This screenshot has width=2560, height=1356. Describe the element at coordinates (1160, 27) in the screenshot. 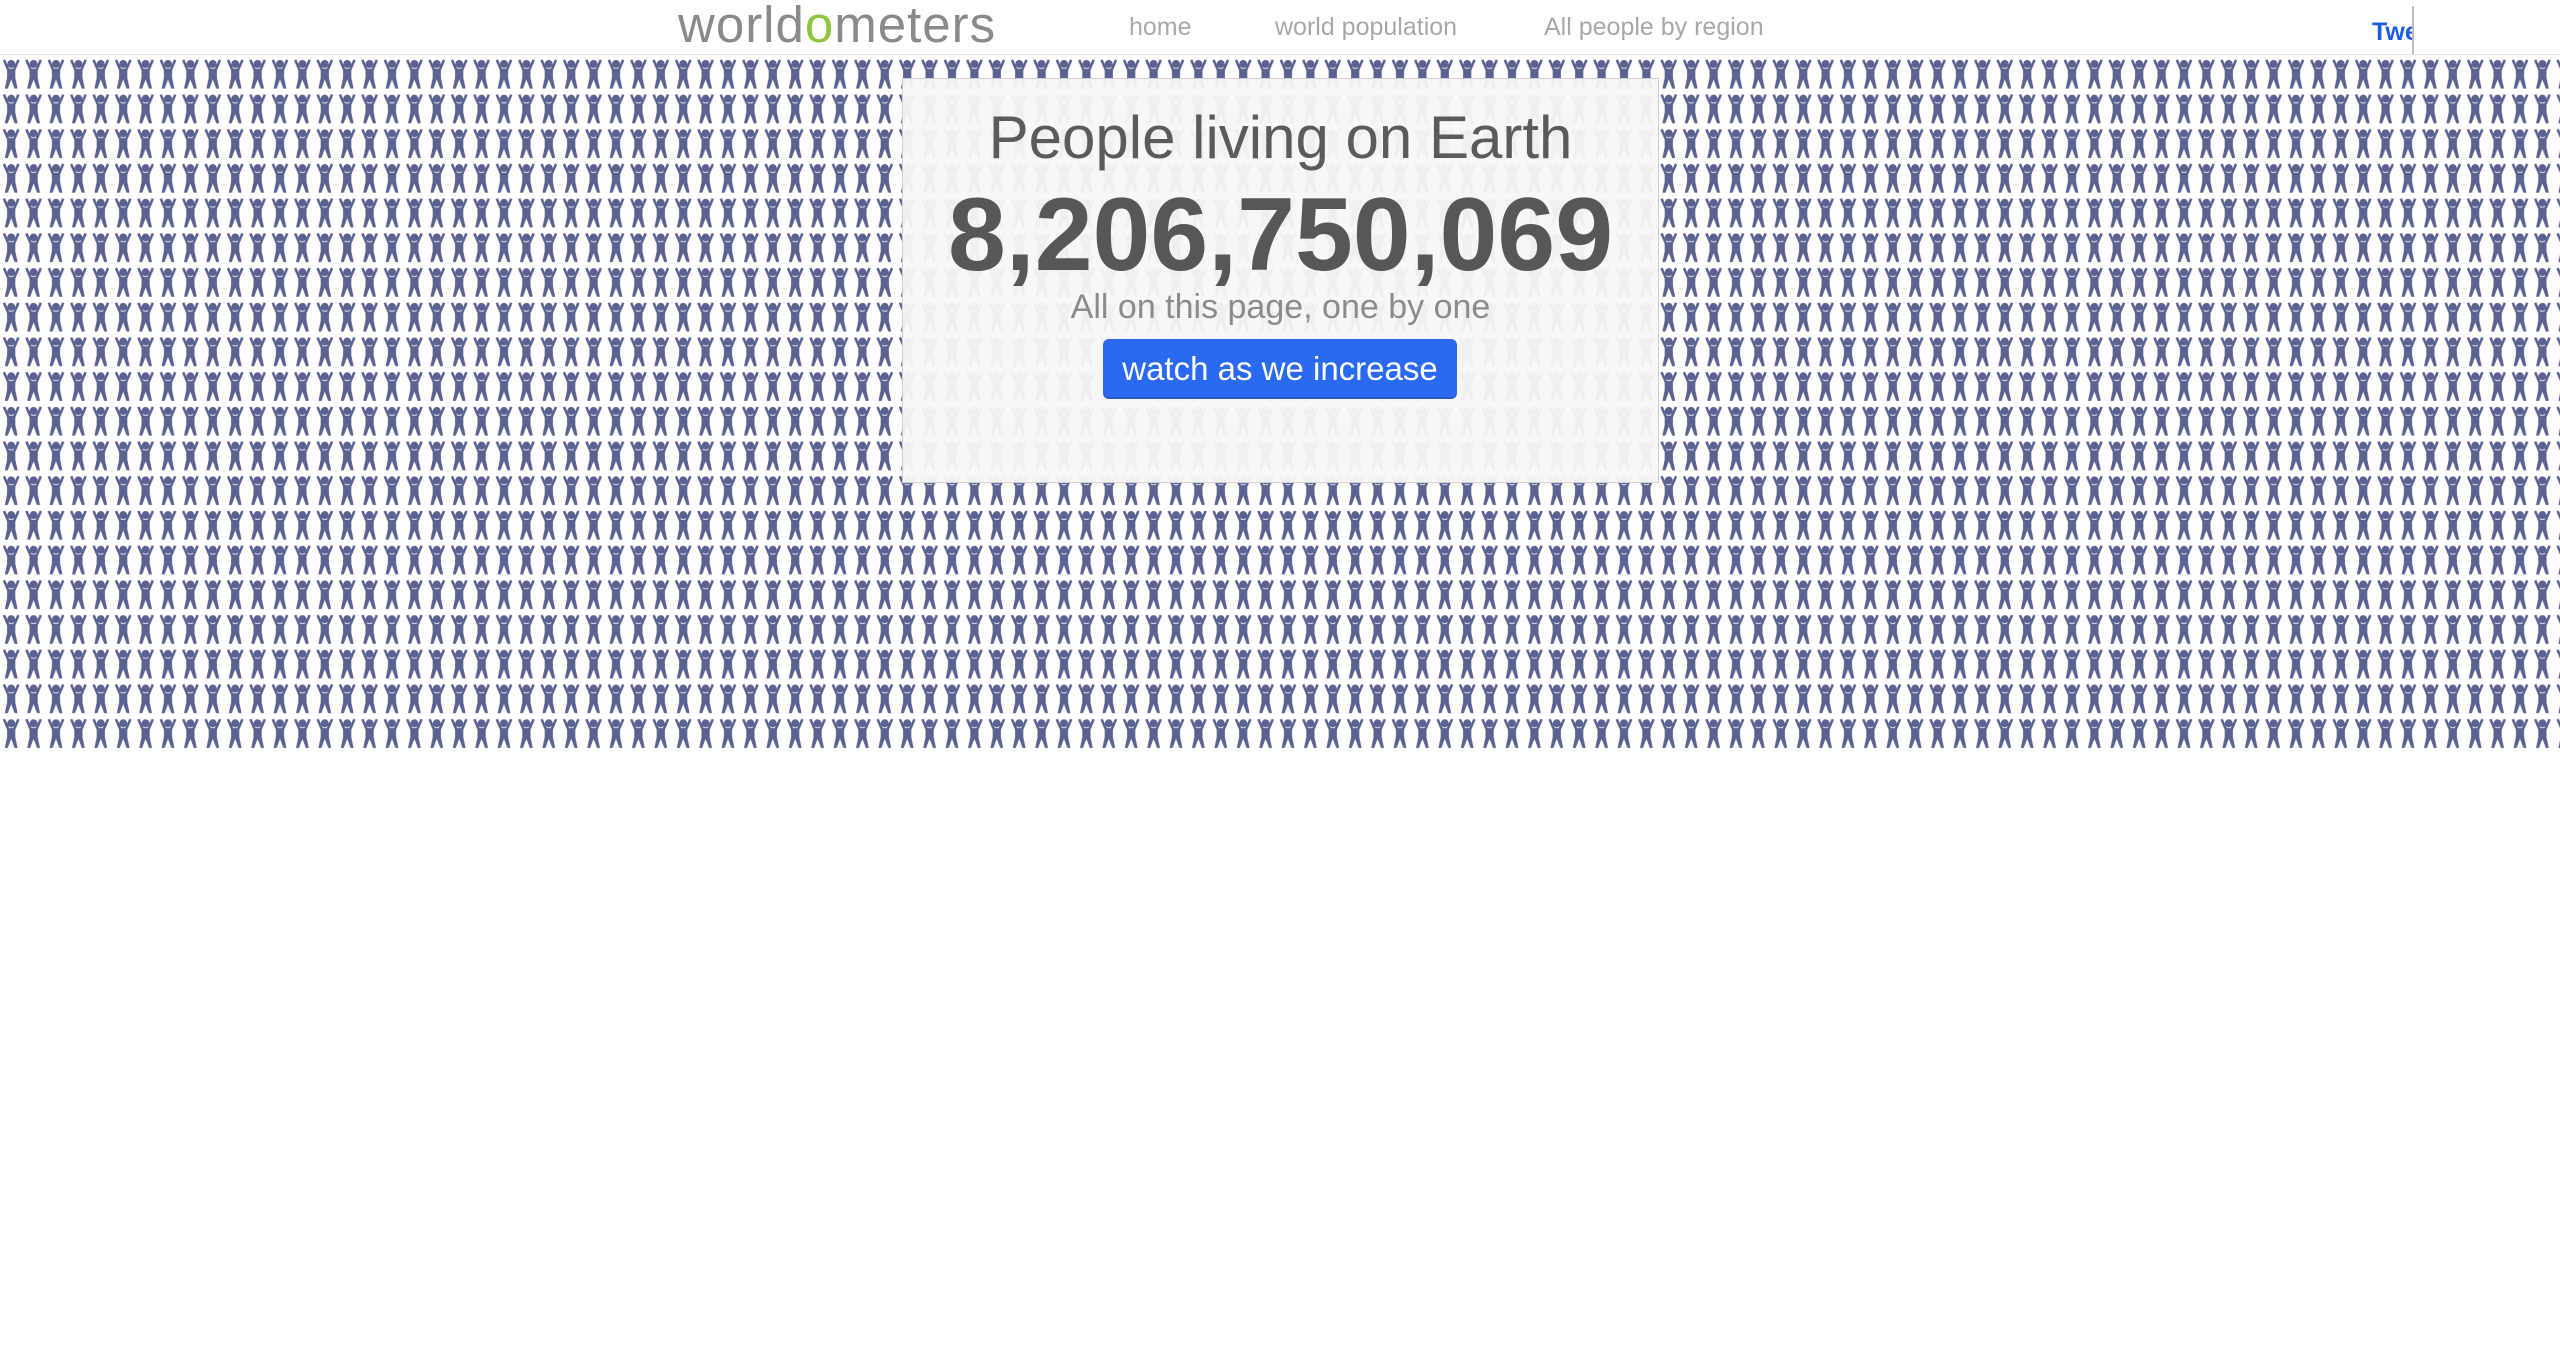

I see `nav-home-link: home` at that location.